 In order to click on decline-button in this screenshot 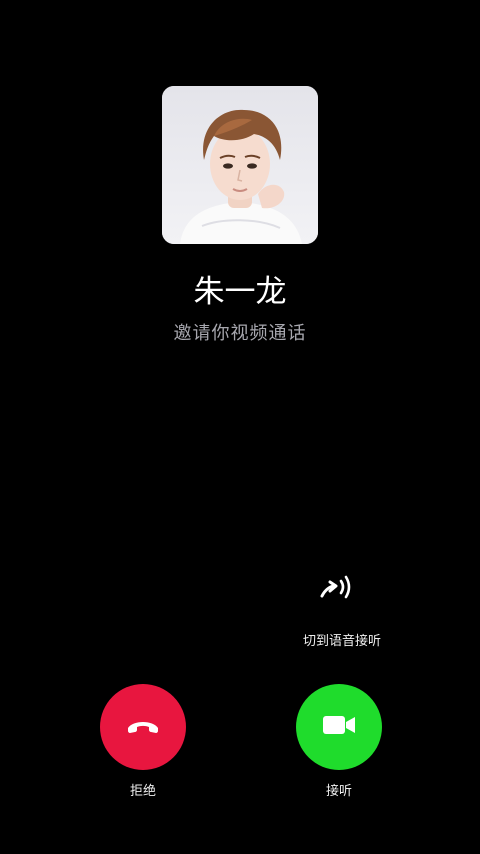, I will do `click(143, 727)`.